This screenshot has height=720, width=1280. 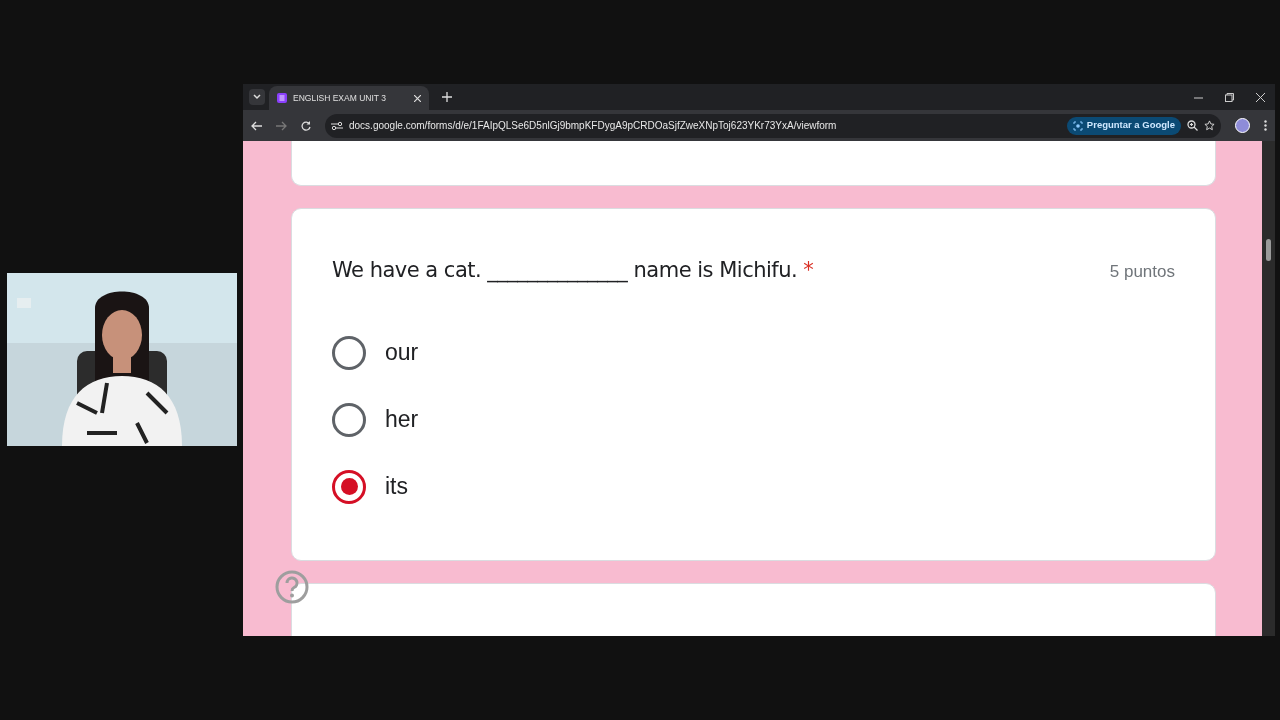 What do you see at coordinates (281, 125) in the screenshot?
I see `forward-icon` at bounding box center [281, 125].